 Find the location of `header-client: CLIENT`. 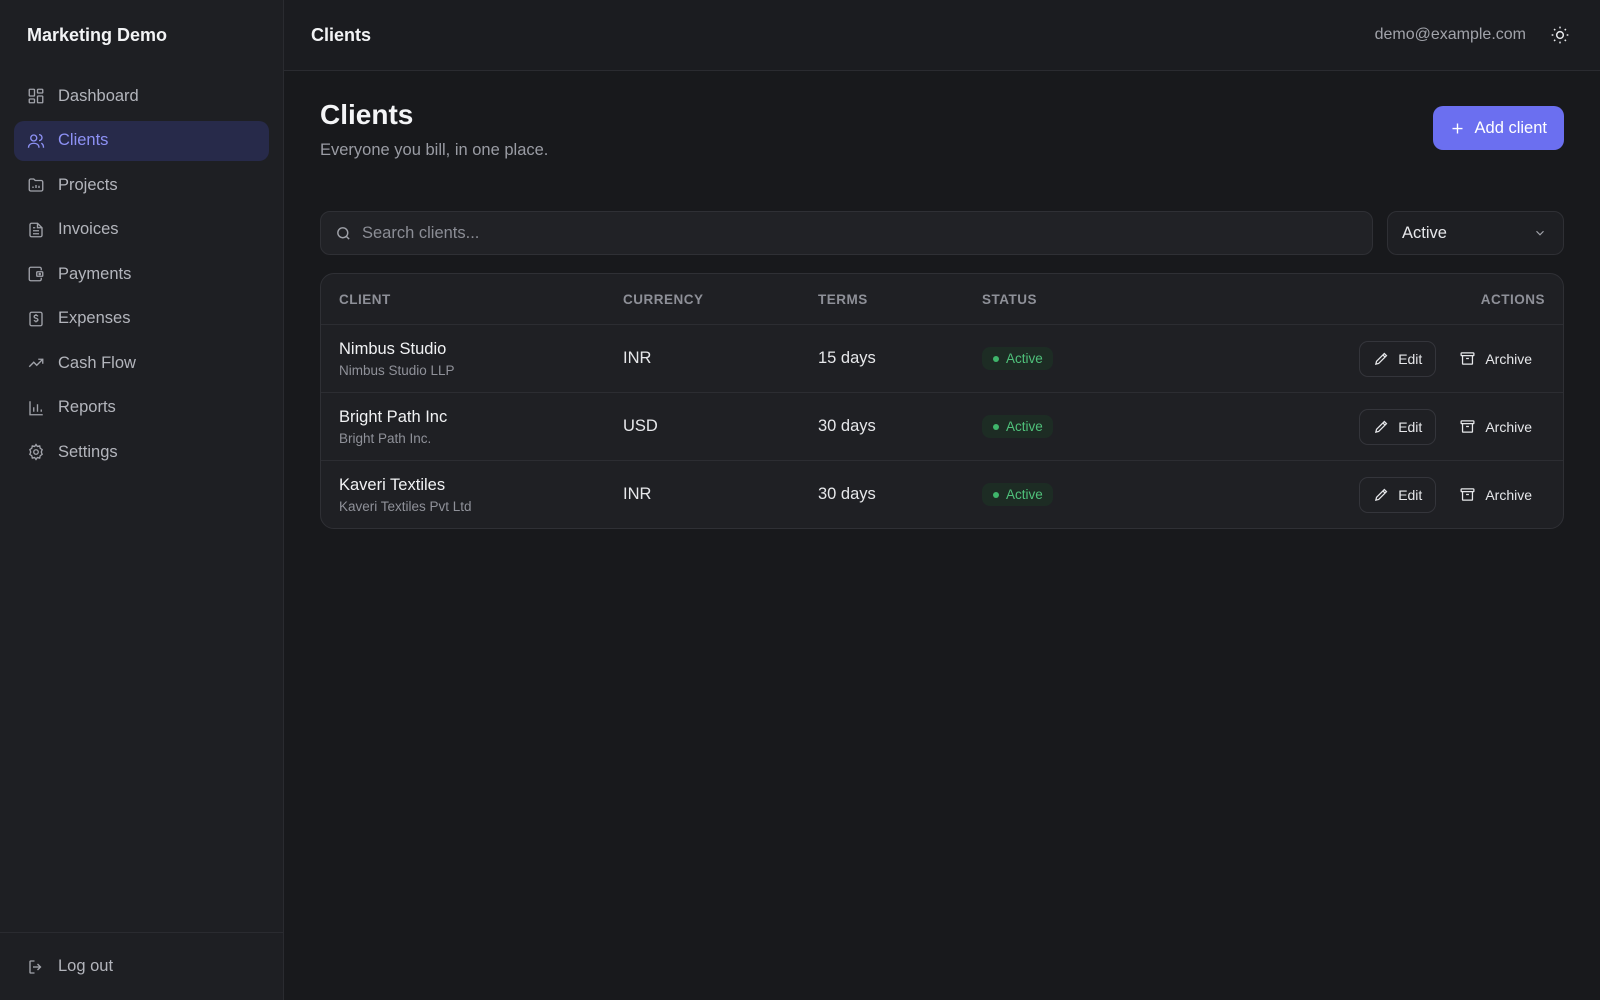

header-client: CLIENT is located at coordinates (365, 299).